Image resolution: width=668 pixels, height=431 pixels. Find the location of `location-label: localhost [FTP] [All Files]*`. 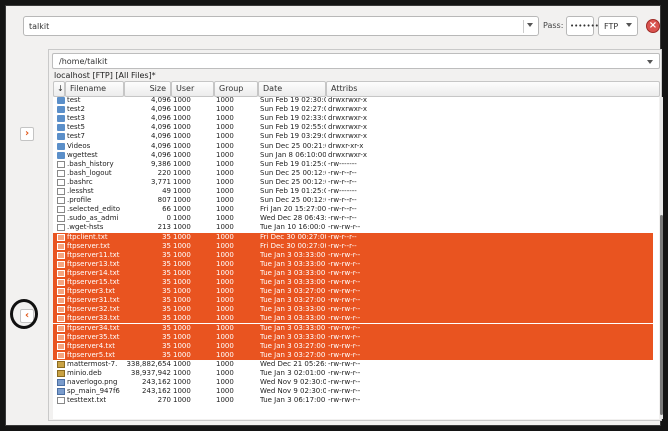

location-label: localhost [FTP] [All Files]* is located at coordinates (105, 75).